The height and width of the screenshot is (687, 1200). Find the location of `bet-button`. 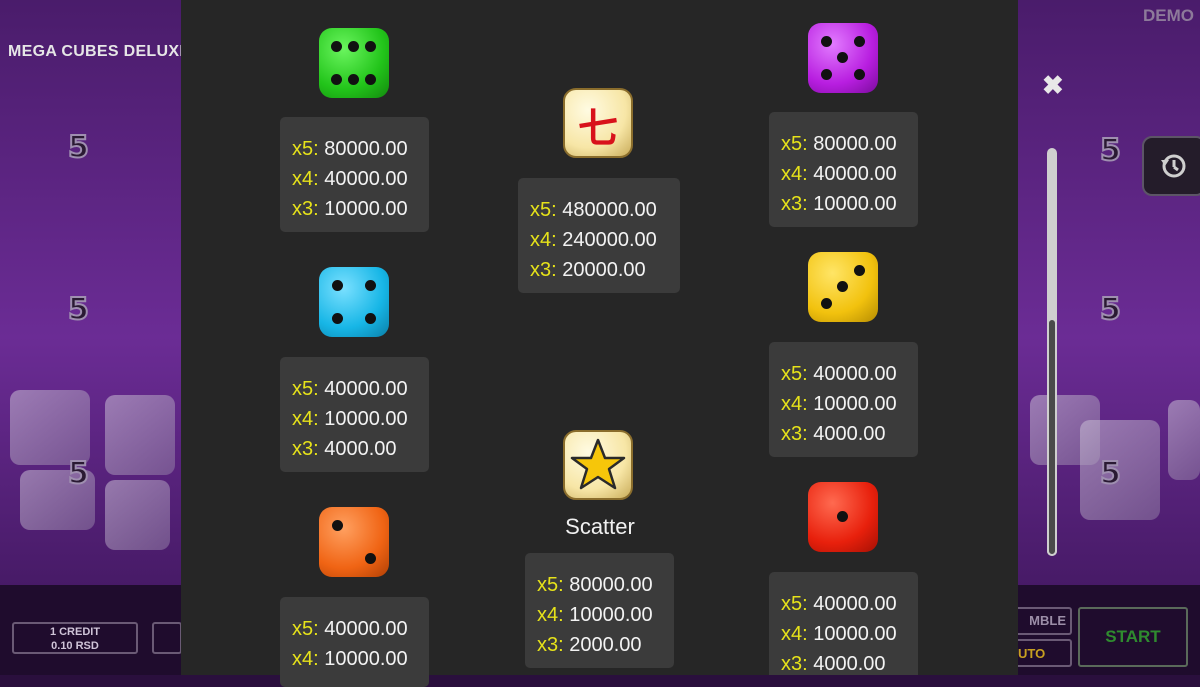

bet-button is located at coordinates (167, 638).